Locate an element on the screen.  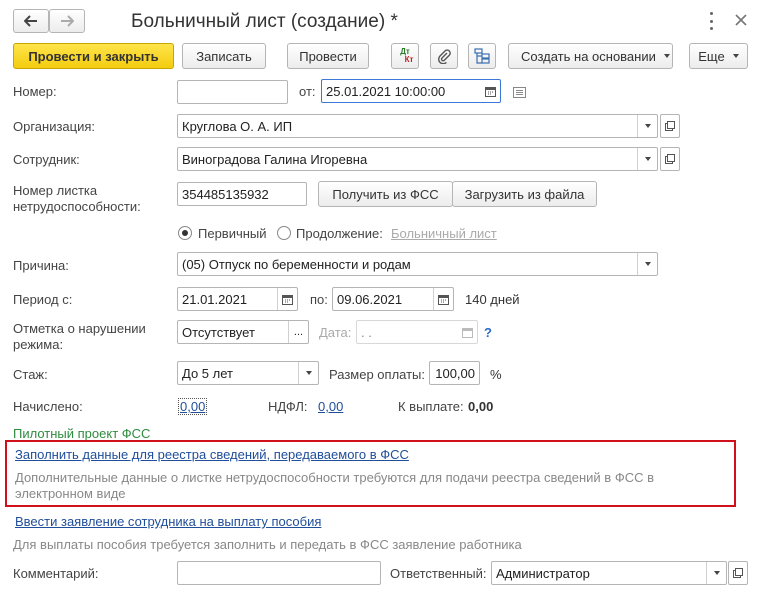
sheet-label-line2: нетрудоспособности: is located at coordinates (77, 206).